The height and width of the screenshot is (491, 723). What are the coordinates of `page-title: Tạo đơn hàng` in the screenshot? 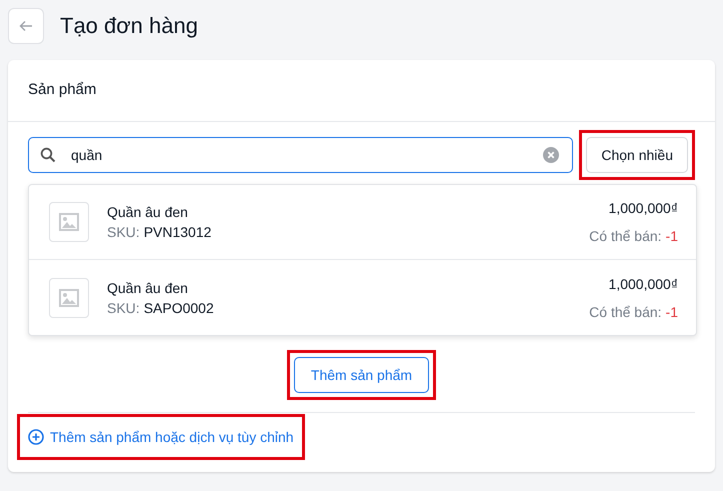 It's located at (129, 26).